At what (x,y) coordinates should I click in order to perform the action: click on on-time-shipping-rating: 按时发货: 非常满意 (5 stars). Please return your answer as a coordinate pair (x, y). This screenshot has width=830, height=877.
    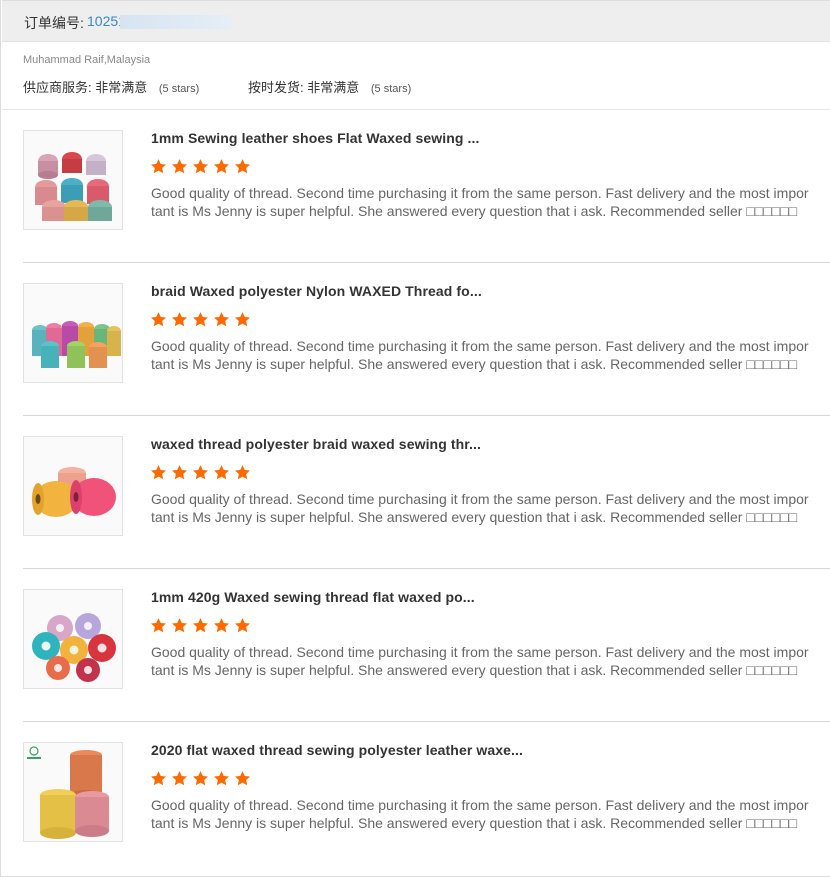
    Looking at the image, I should click on (329, 86).